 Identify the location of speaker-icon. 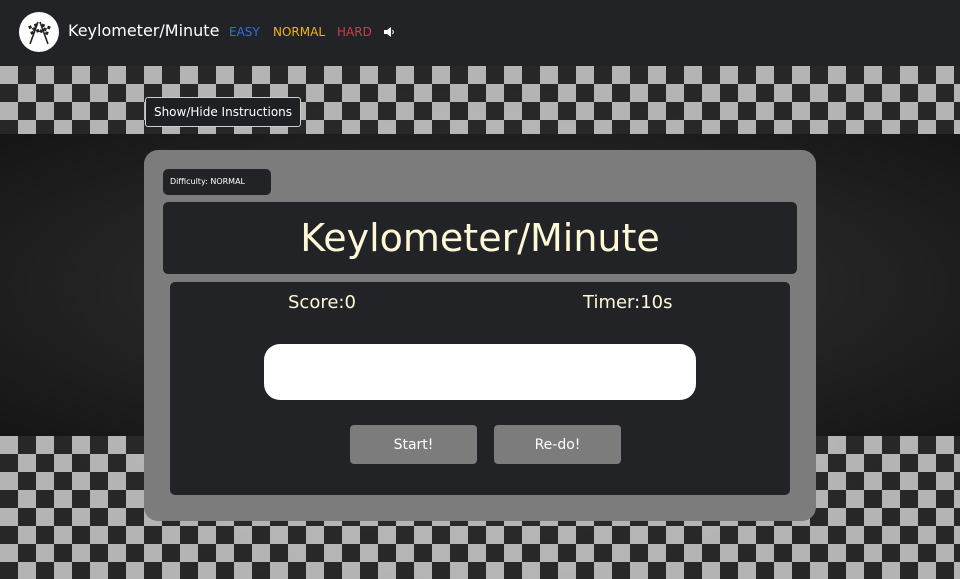
(389, 31).